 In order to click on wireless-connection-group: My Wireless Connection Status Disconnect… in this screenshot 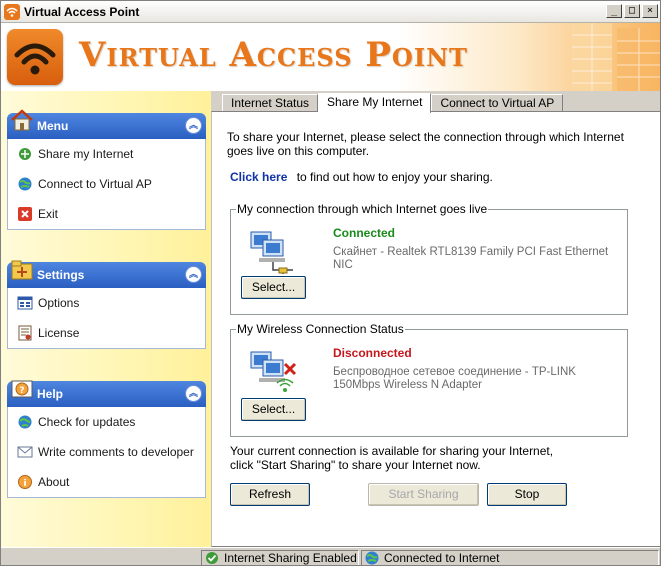, I will do `click(429, 379)`.